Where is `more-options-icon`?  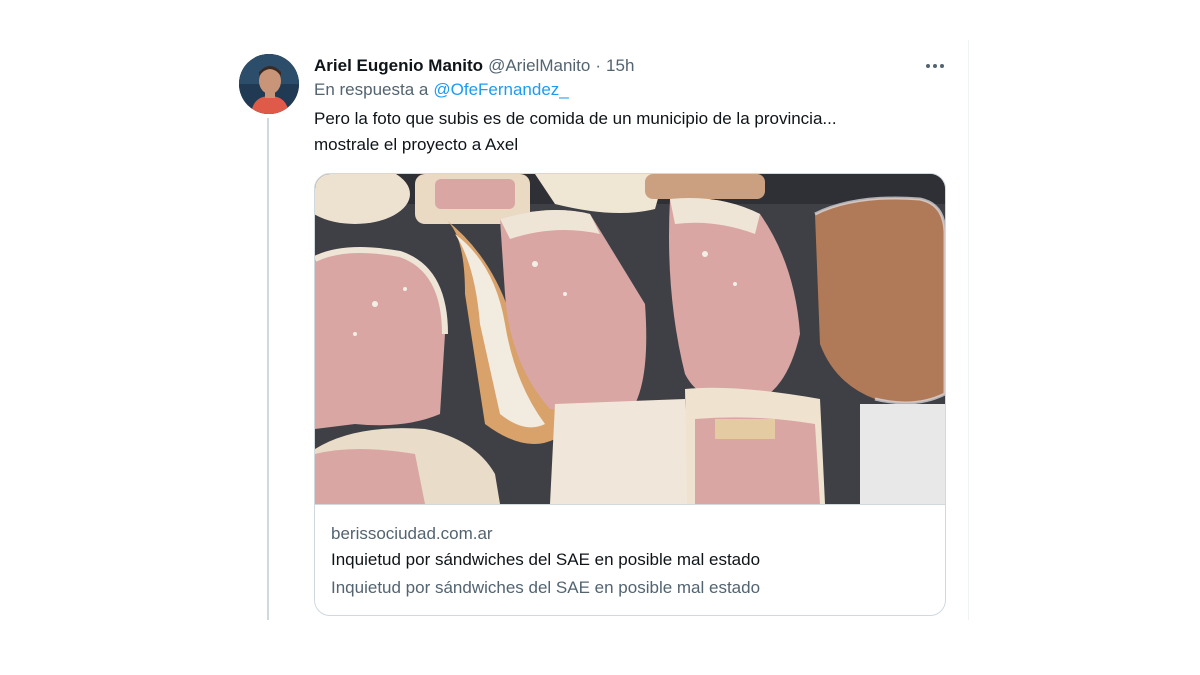 more-options-icon is located at coordinates (935, 66).